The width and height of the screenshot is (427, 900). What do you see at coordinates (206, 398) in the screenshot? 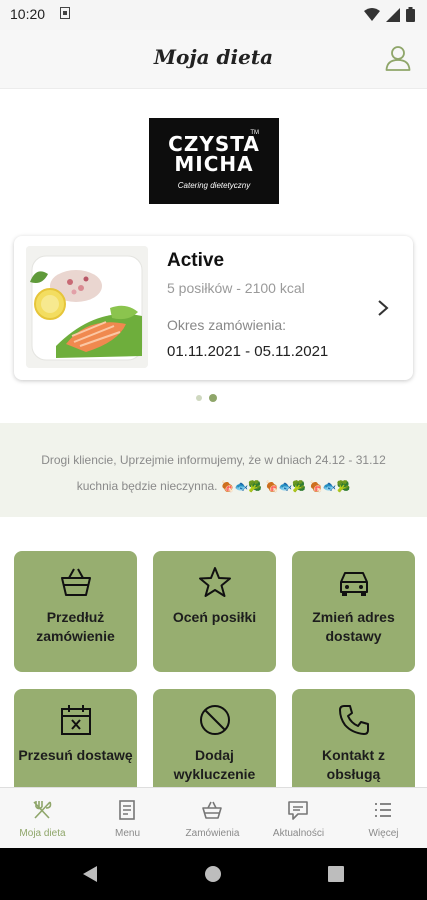
I see `card-pager` at bounding box center [206, 398].